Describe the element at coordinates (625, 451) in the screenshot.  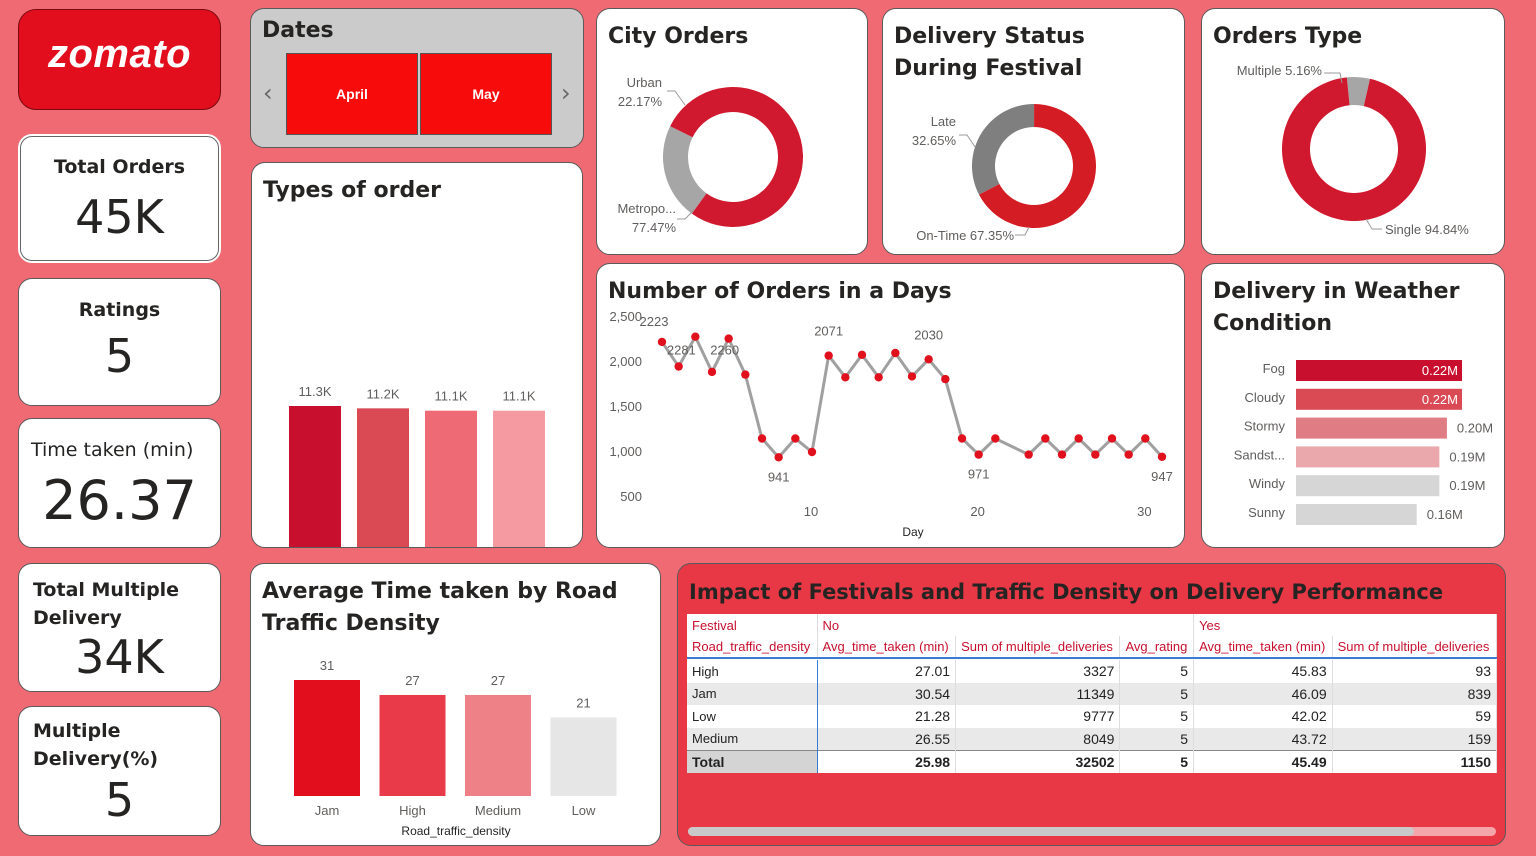
I see `y-tick-label: 1,000` at that location.